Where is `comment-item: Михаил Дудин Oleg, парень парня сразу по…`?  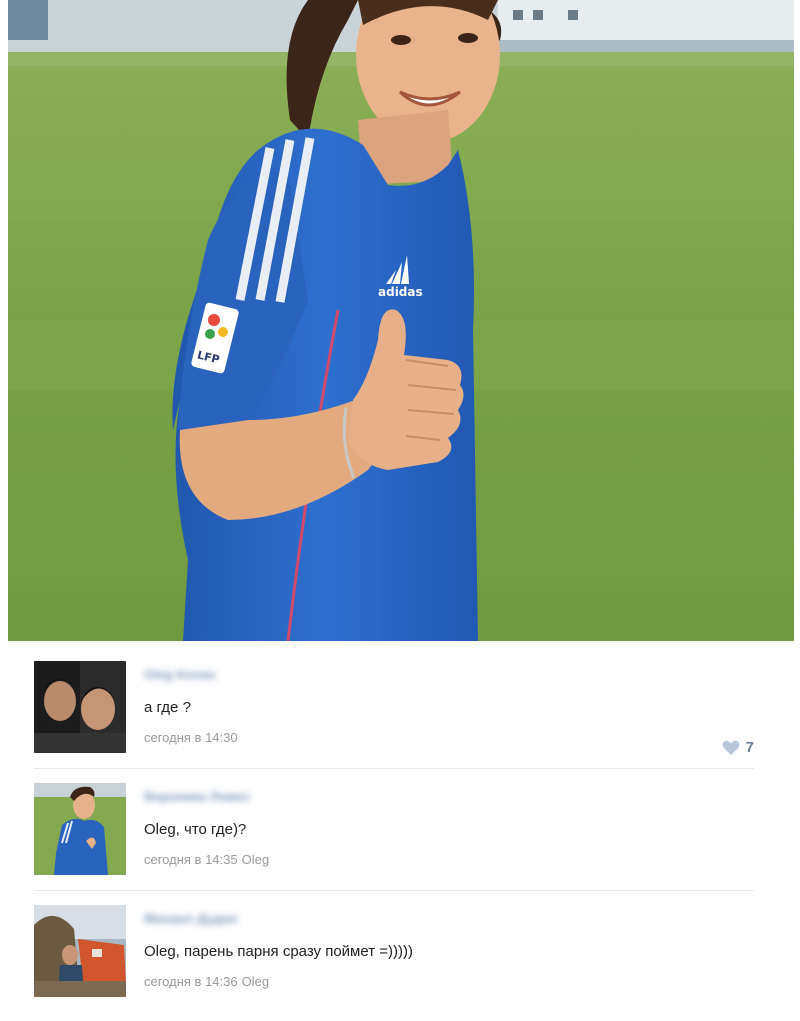 comment-item: Михаил Дудин Oleg, парень парня сразу по… is located at coordinates (388, 962).